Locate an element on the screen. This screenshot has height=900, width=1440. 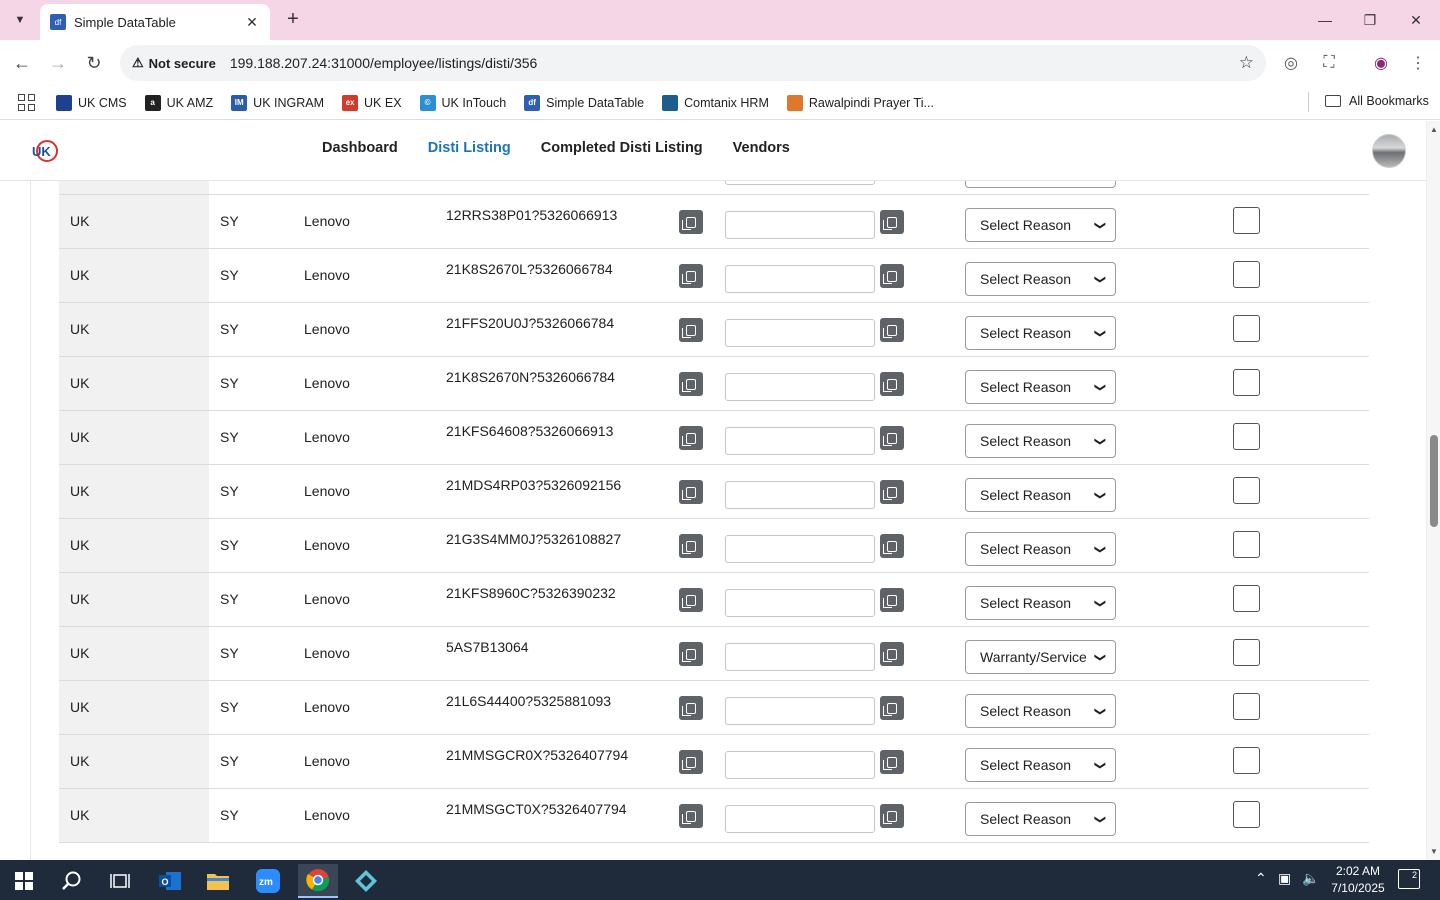
all-bookmarks-button: All Bookmarks is located at coordinates (1377, 101).